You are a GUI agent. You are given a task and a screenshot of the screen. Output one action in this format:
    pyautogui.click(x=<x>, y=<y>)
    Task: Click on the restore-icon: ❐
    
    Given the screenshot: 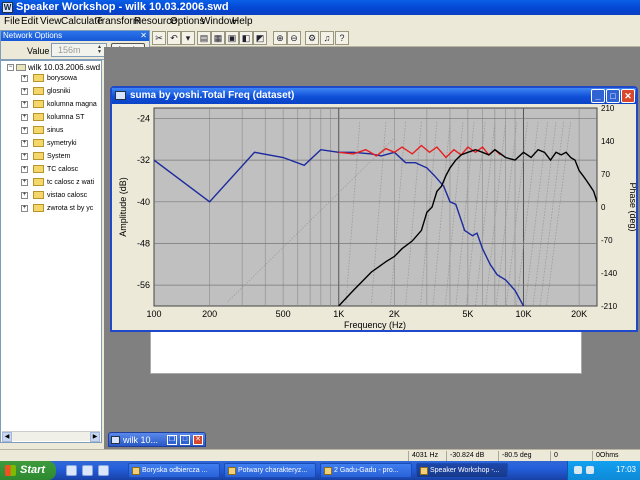 What is the action you would take?
    pyautogui.click(x=172, y=440)
    